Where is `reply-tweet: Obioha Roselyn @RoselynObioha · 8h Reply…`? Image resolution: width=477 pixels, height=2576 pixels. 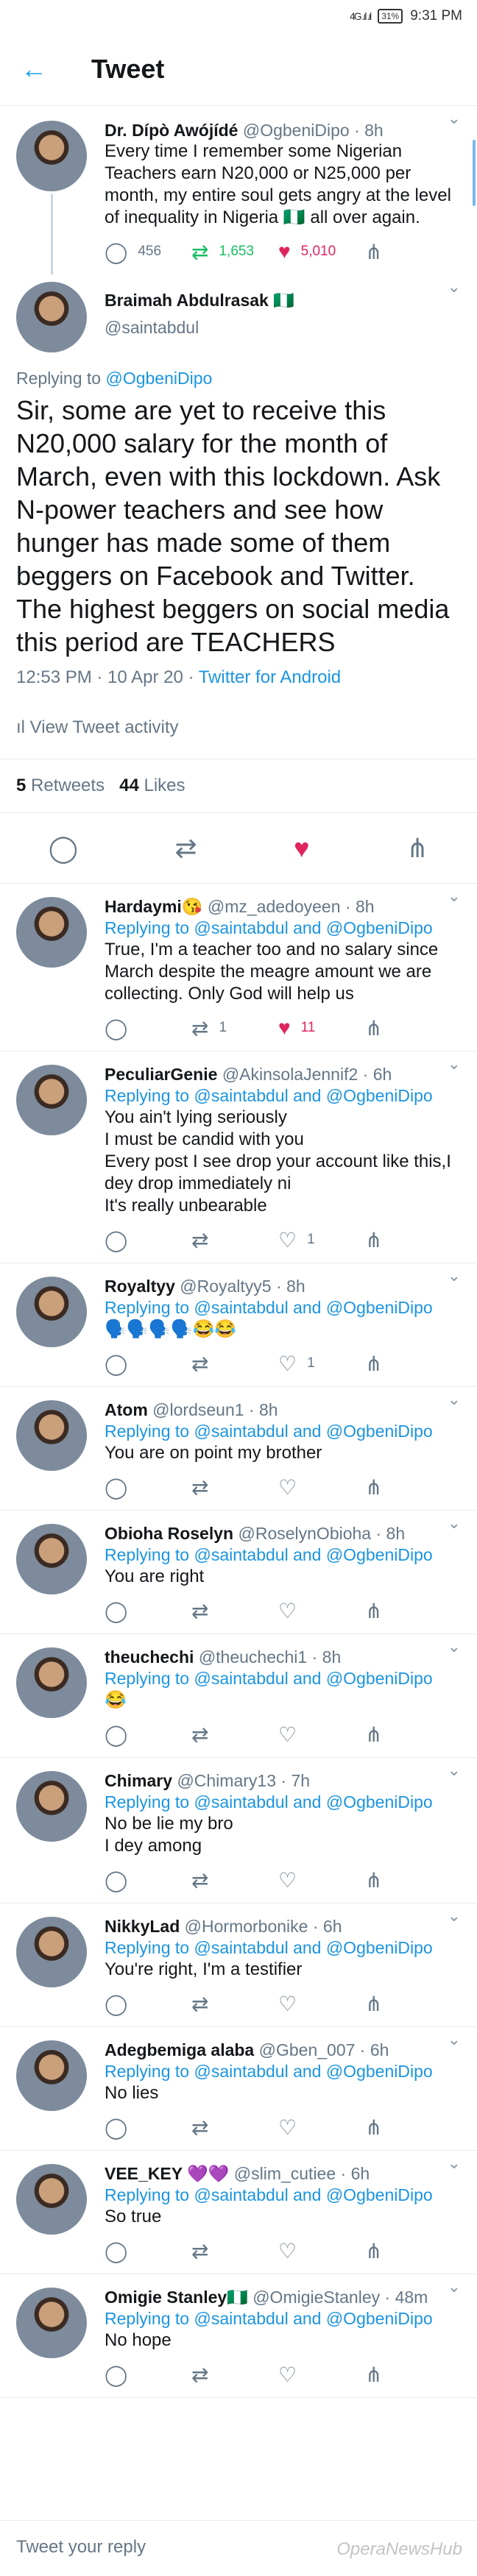 reply-tweet: Obioha Roselyn @RoselynObioha · 8h Reply… is located at coordinates (239, 1572).